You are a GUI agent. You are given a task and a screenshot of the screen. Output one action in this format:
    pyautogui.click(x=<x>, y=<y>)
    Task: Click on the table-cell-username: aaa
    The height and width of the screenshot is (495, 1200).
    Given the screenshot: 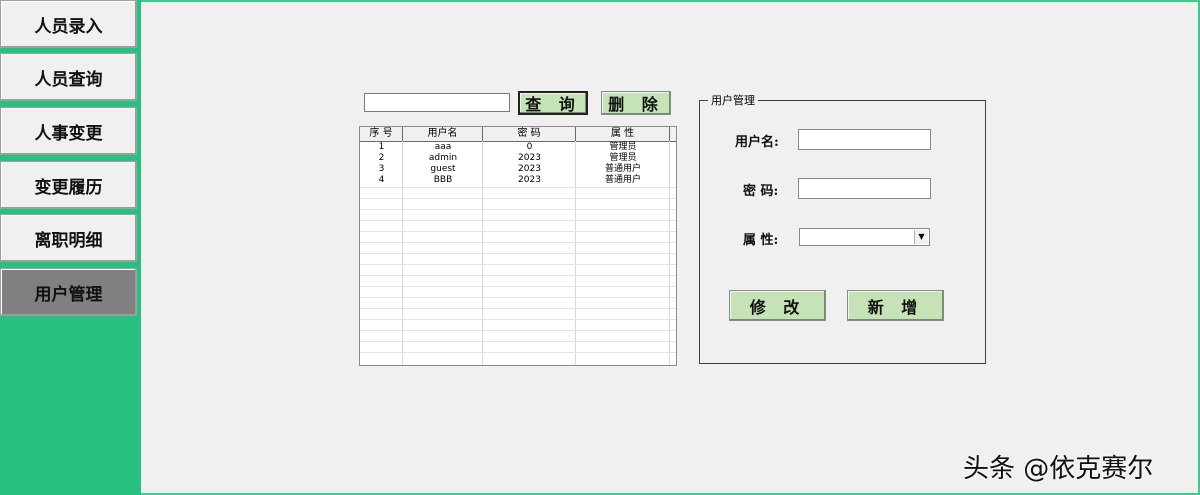 What is the action you would take?
    pyautogui.click(x=443, y=147)
    